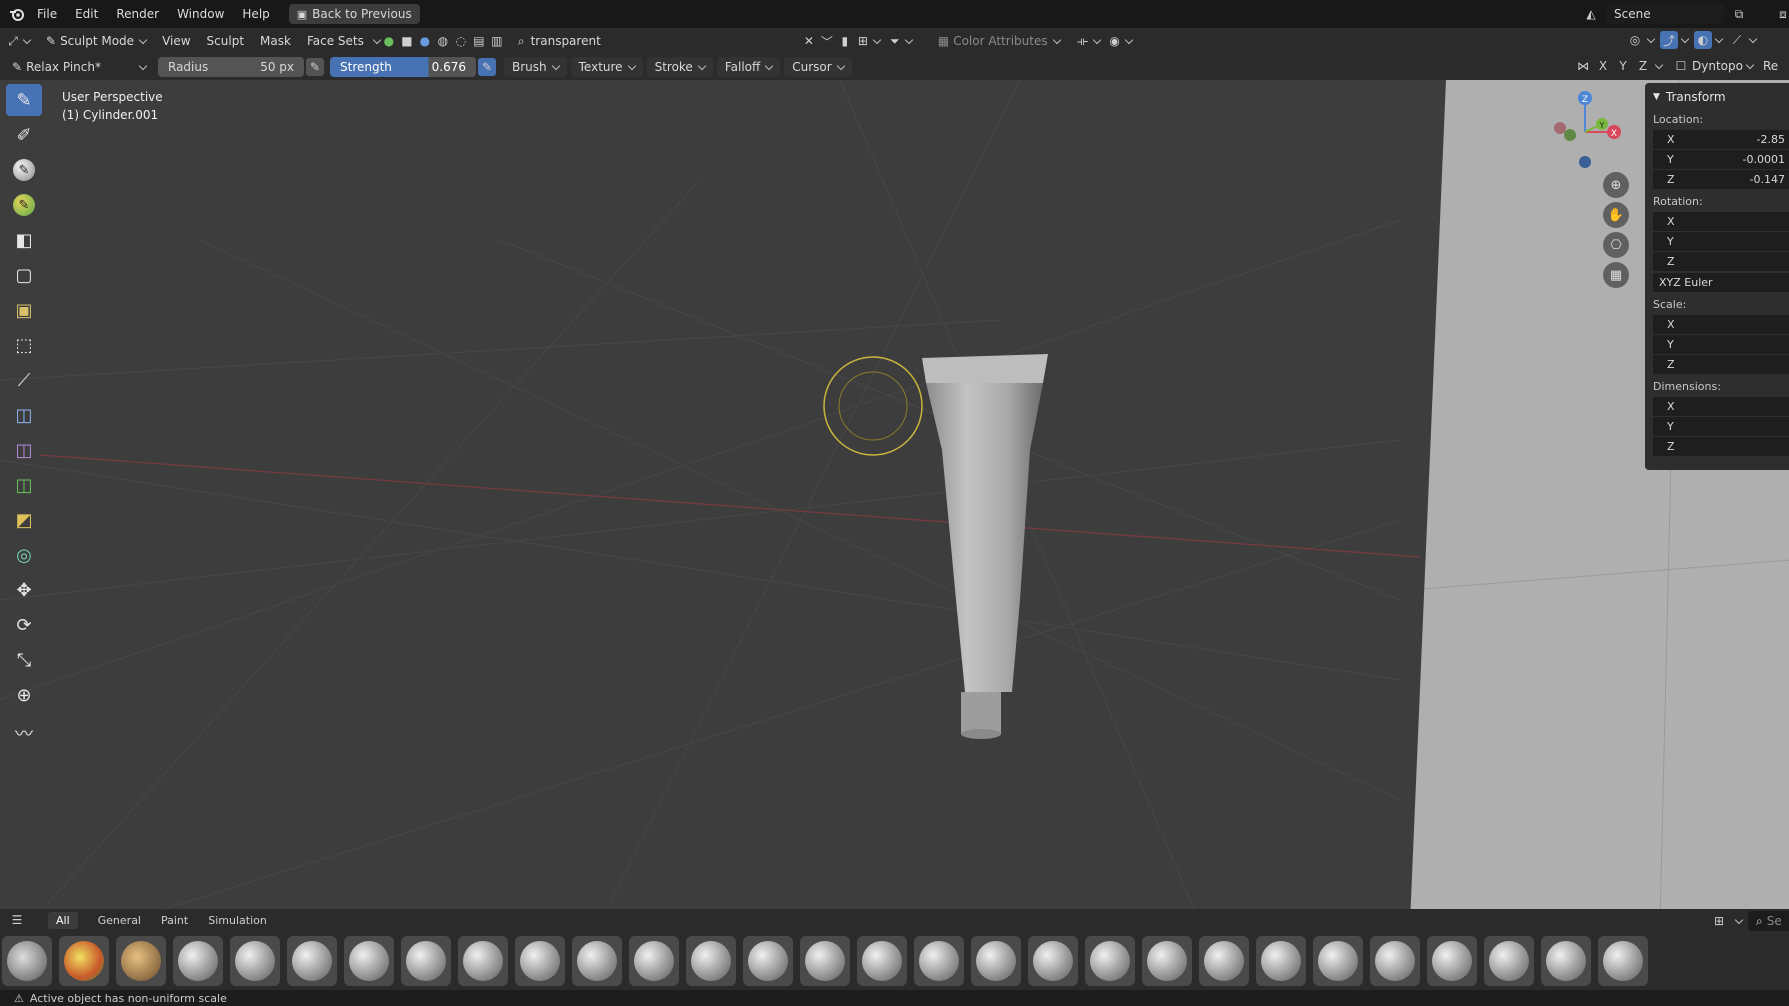 The height and width of the screenshot is (1006, 1789). I want to click on location-y-field: Y -0.0001, so click(1721, 159).